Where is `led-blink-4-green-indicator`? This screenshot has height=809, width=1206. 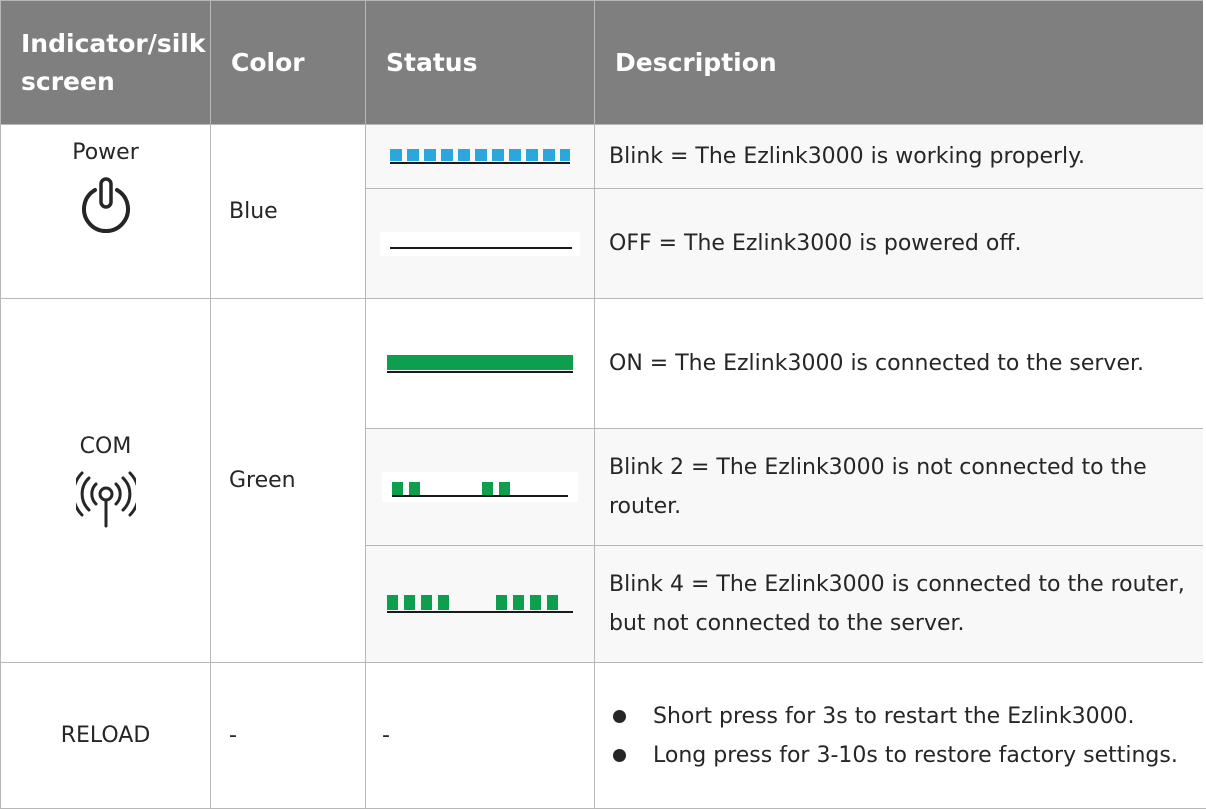
led-blink-4-green-indicator is located at coordinates (480, 604).